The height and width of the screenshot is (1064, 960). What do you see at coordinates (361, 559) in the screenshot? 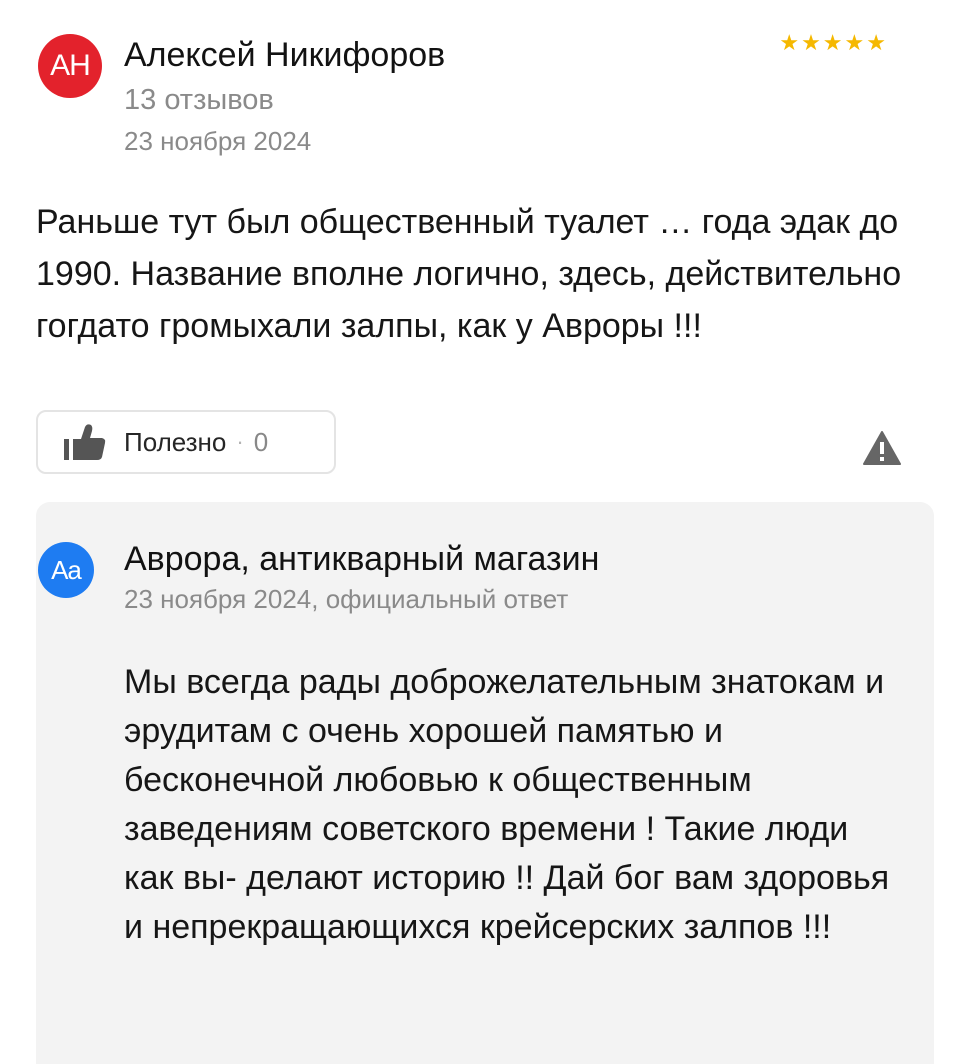
I see `org-name: Аврора, антикварный магазин` at bounding box center [361, 559].